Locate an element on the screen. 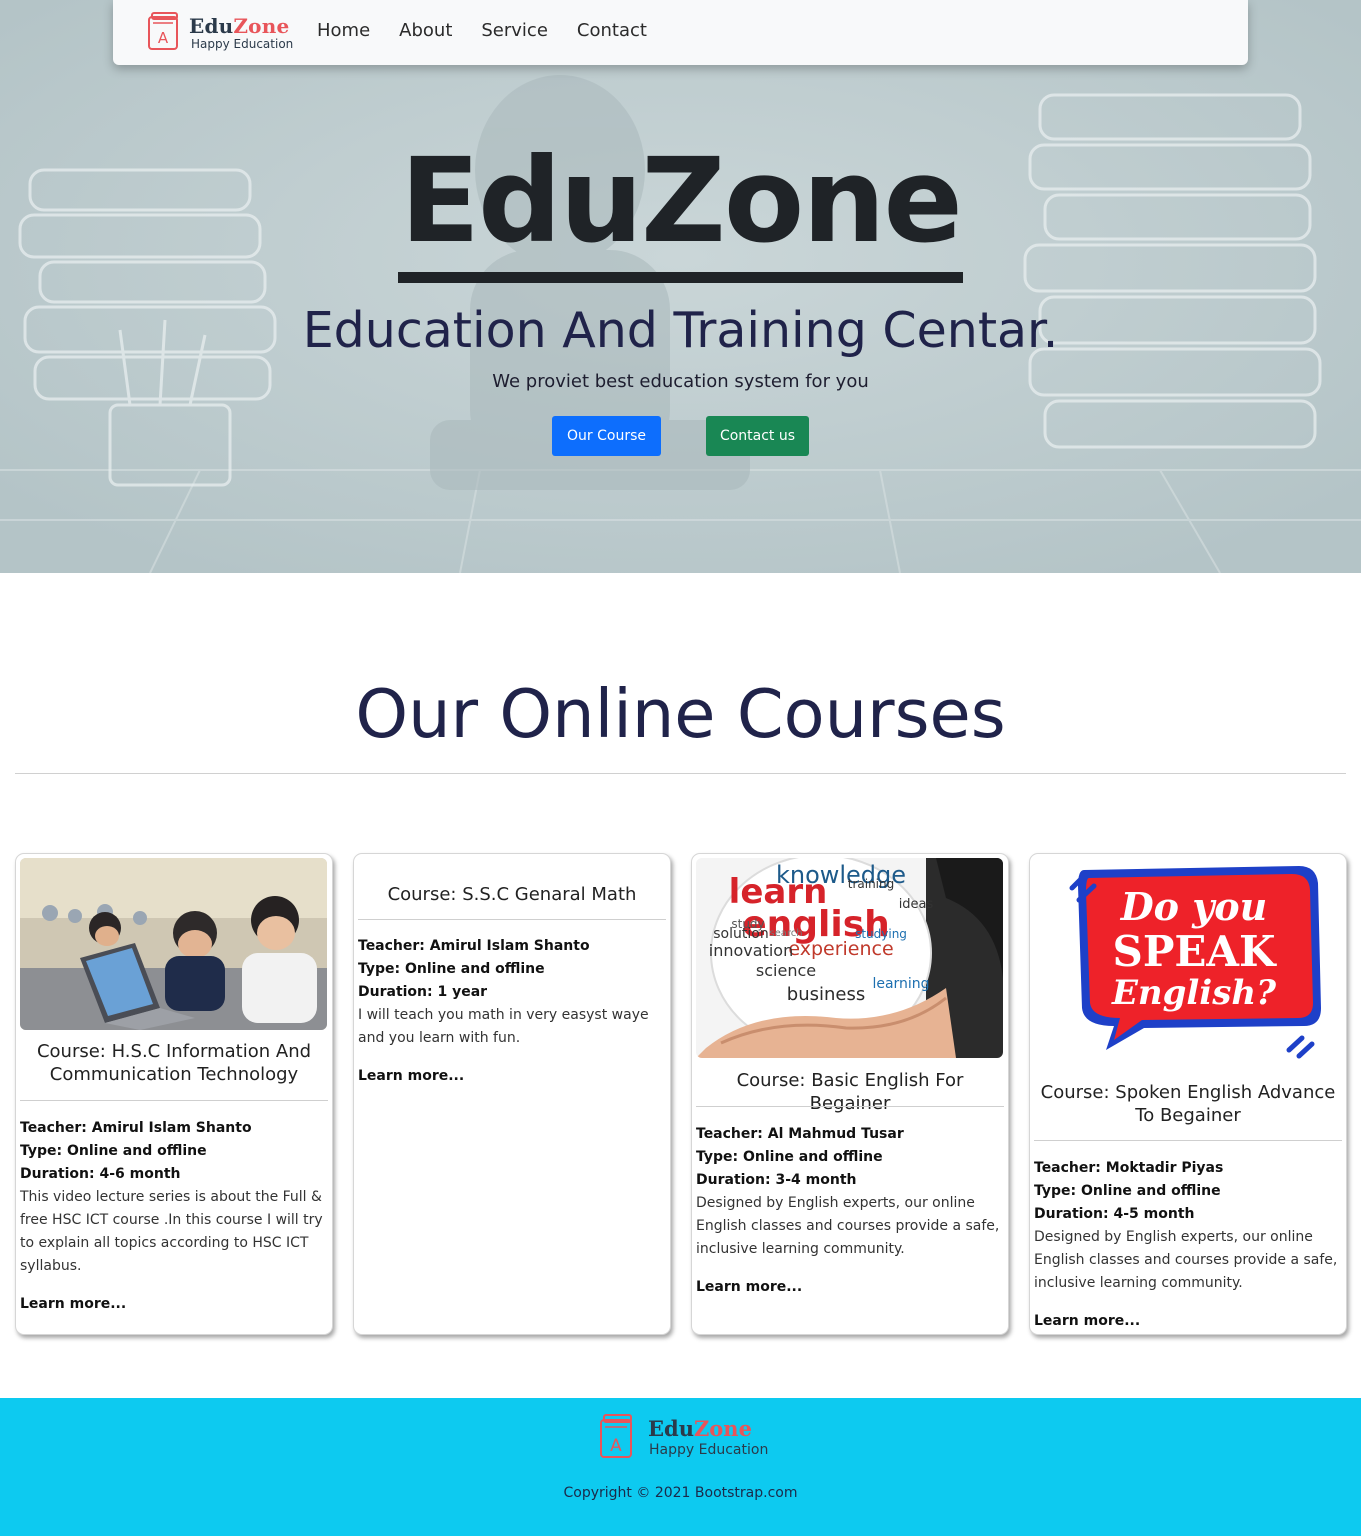 The image size is (1361, 1536). navbar-brand-logo: A EduZone Happy Education is located at coordinates (221, 33).